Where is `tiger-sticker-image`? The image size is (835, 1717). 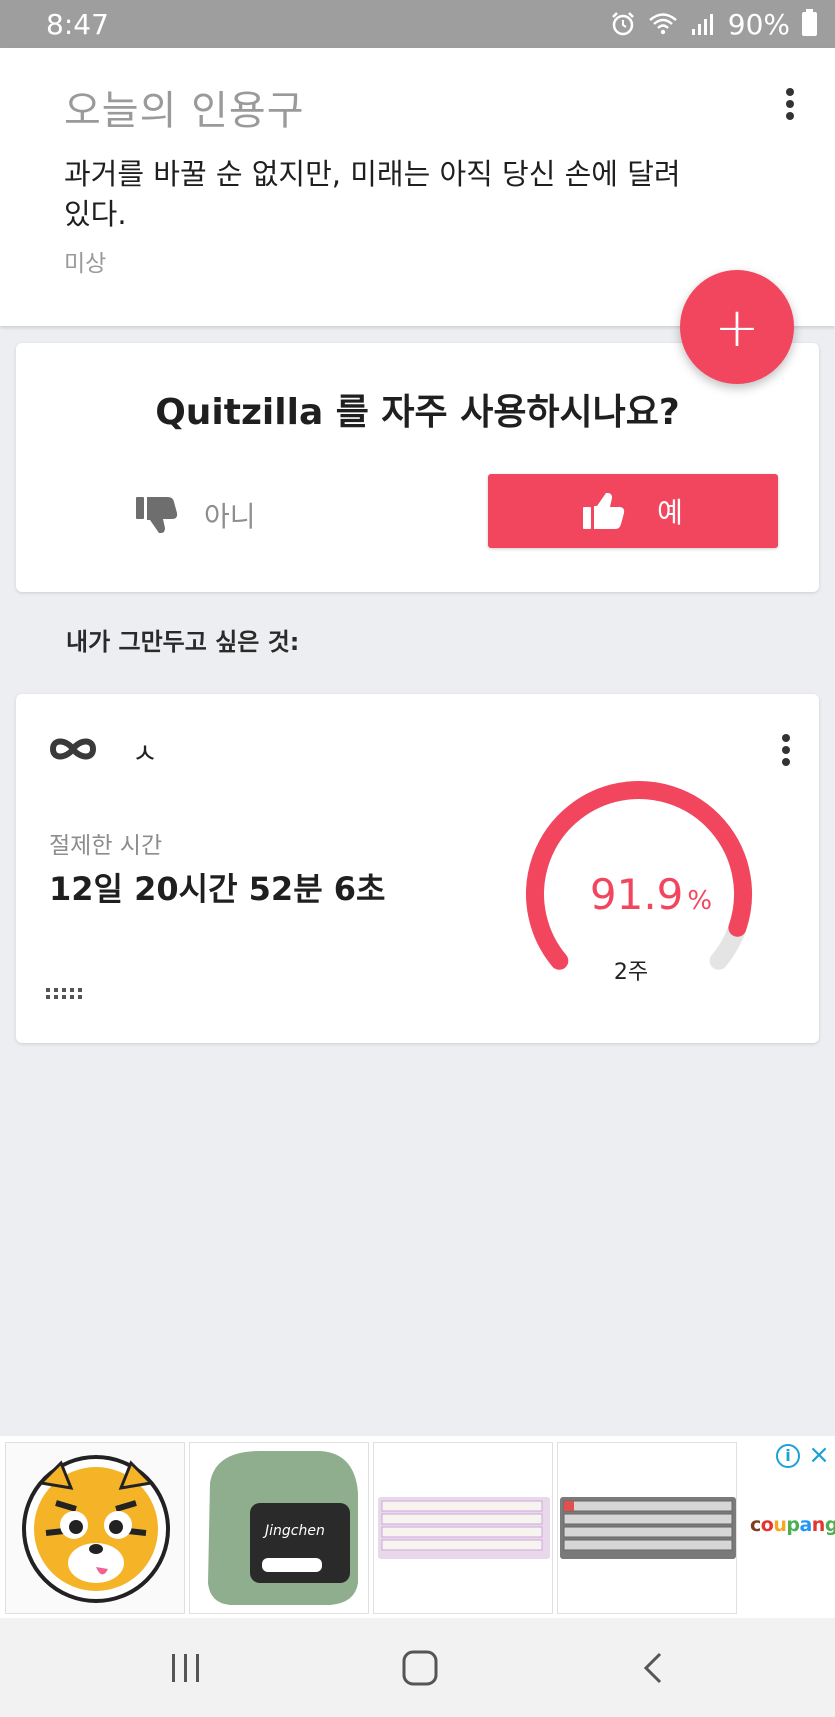 tiger-sticker-image is located at coordinates (96, 1529).